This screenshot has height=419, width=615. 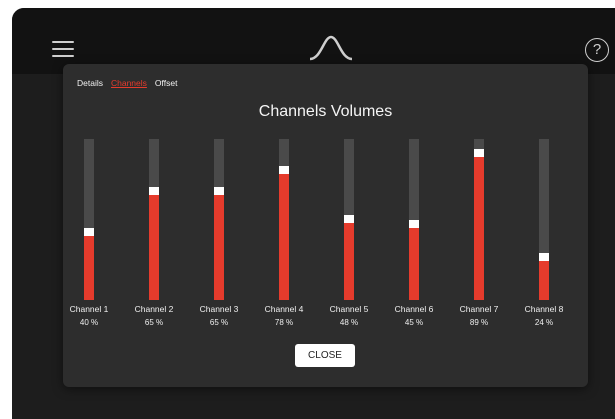 What do you see at coordinates (544, 322) in the screenshot?
I see `channel-volume-value: 24 %` at bounding box center [544, 322].